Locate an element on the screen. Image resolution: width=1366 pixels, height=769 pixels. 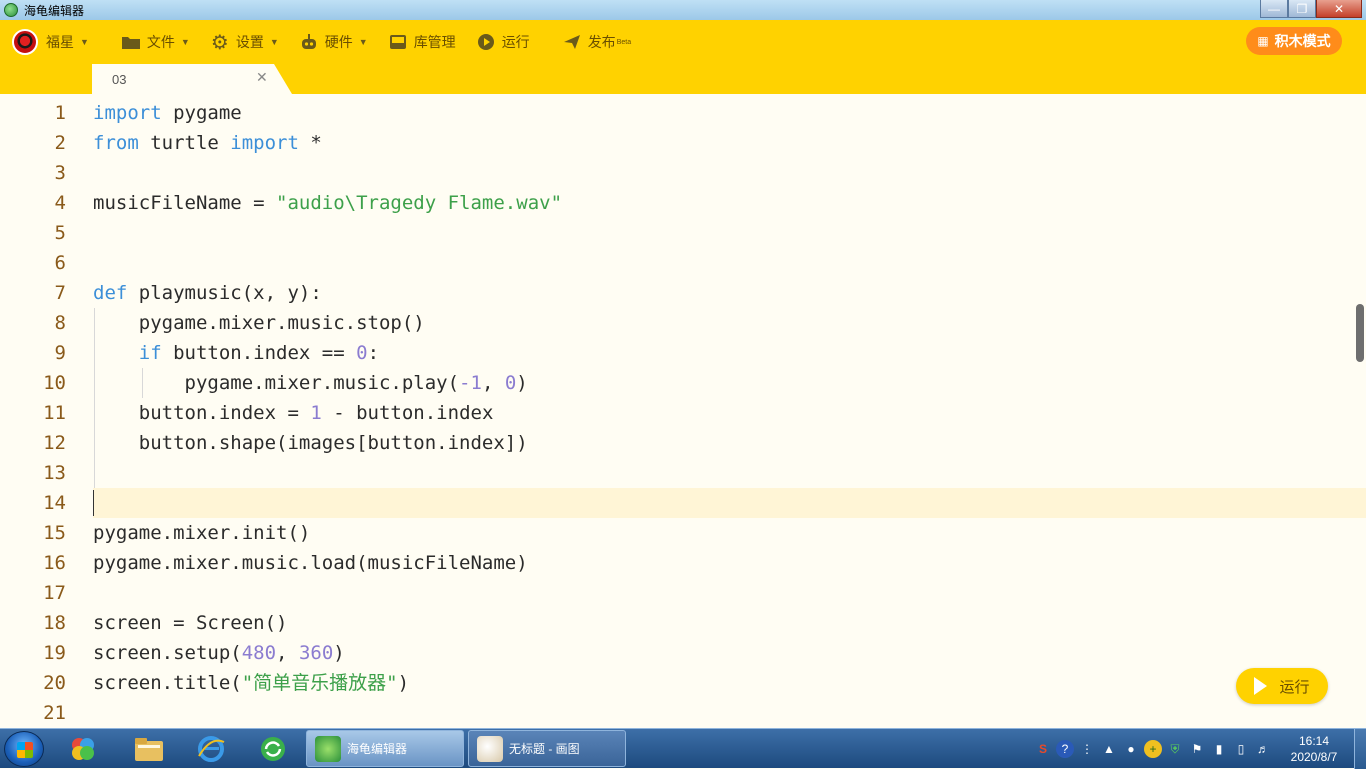
library-button-label: 库管理 is located at coordinates (434, 42).